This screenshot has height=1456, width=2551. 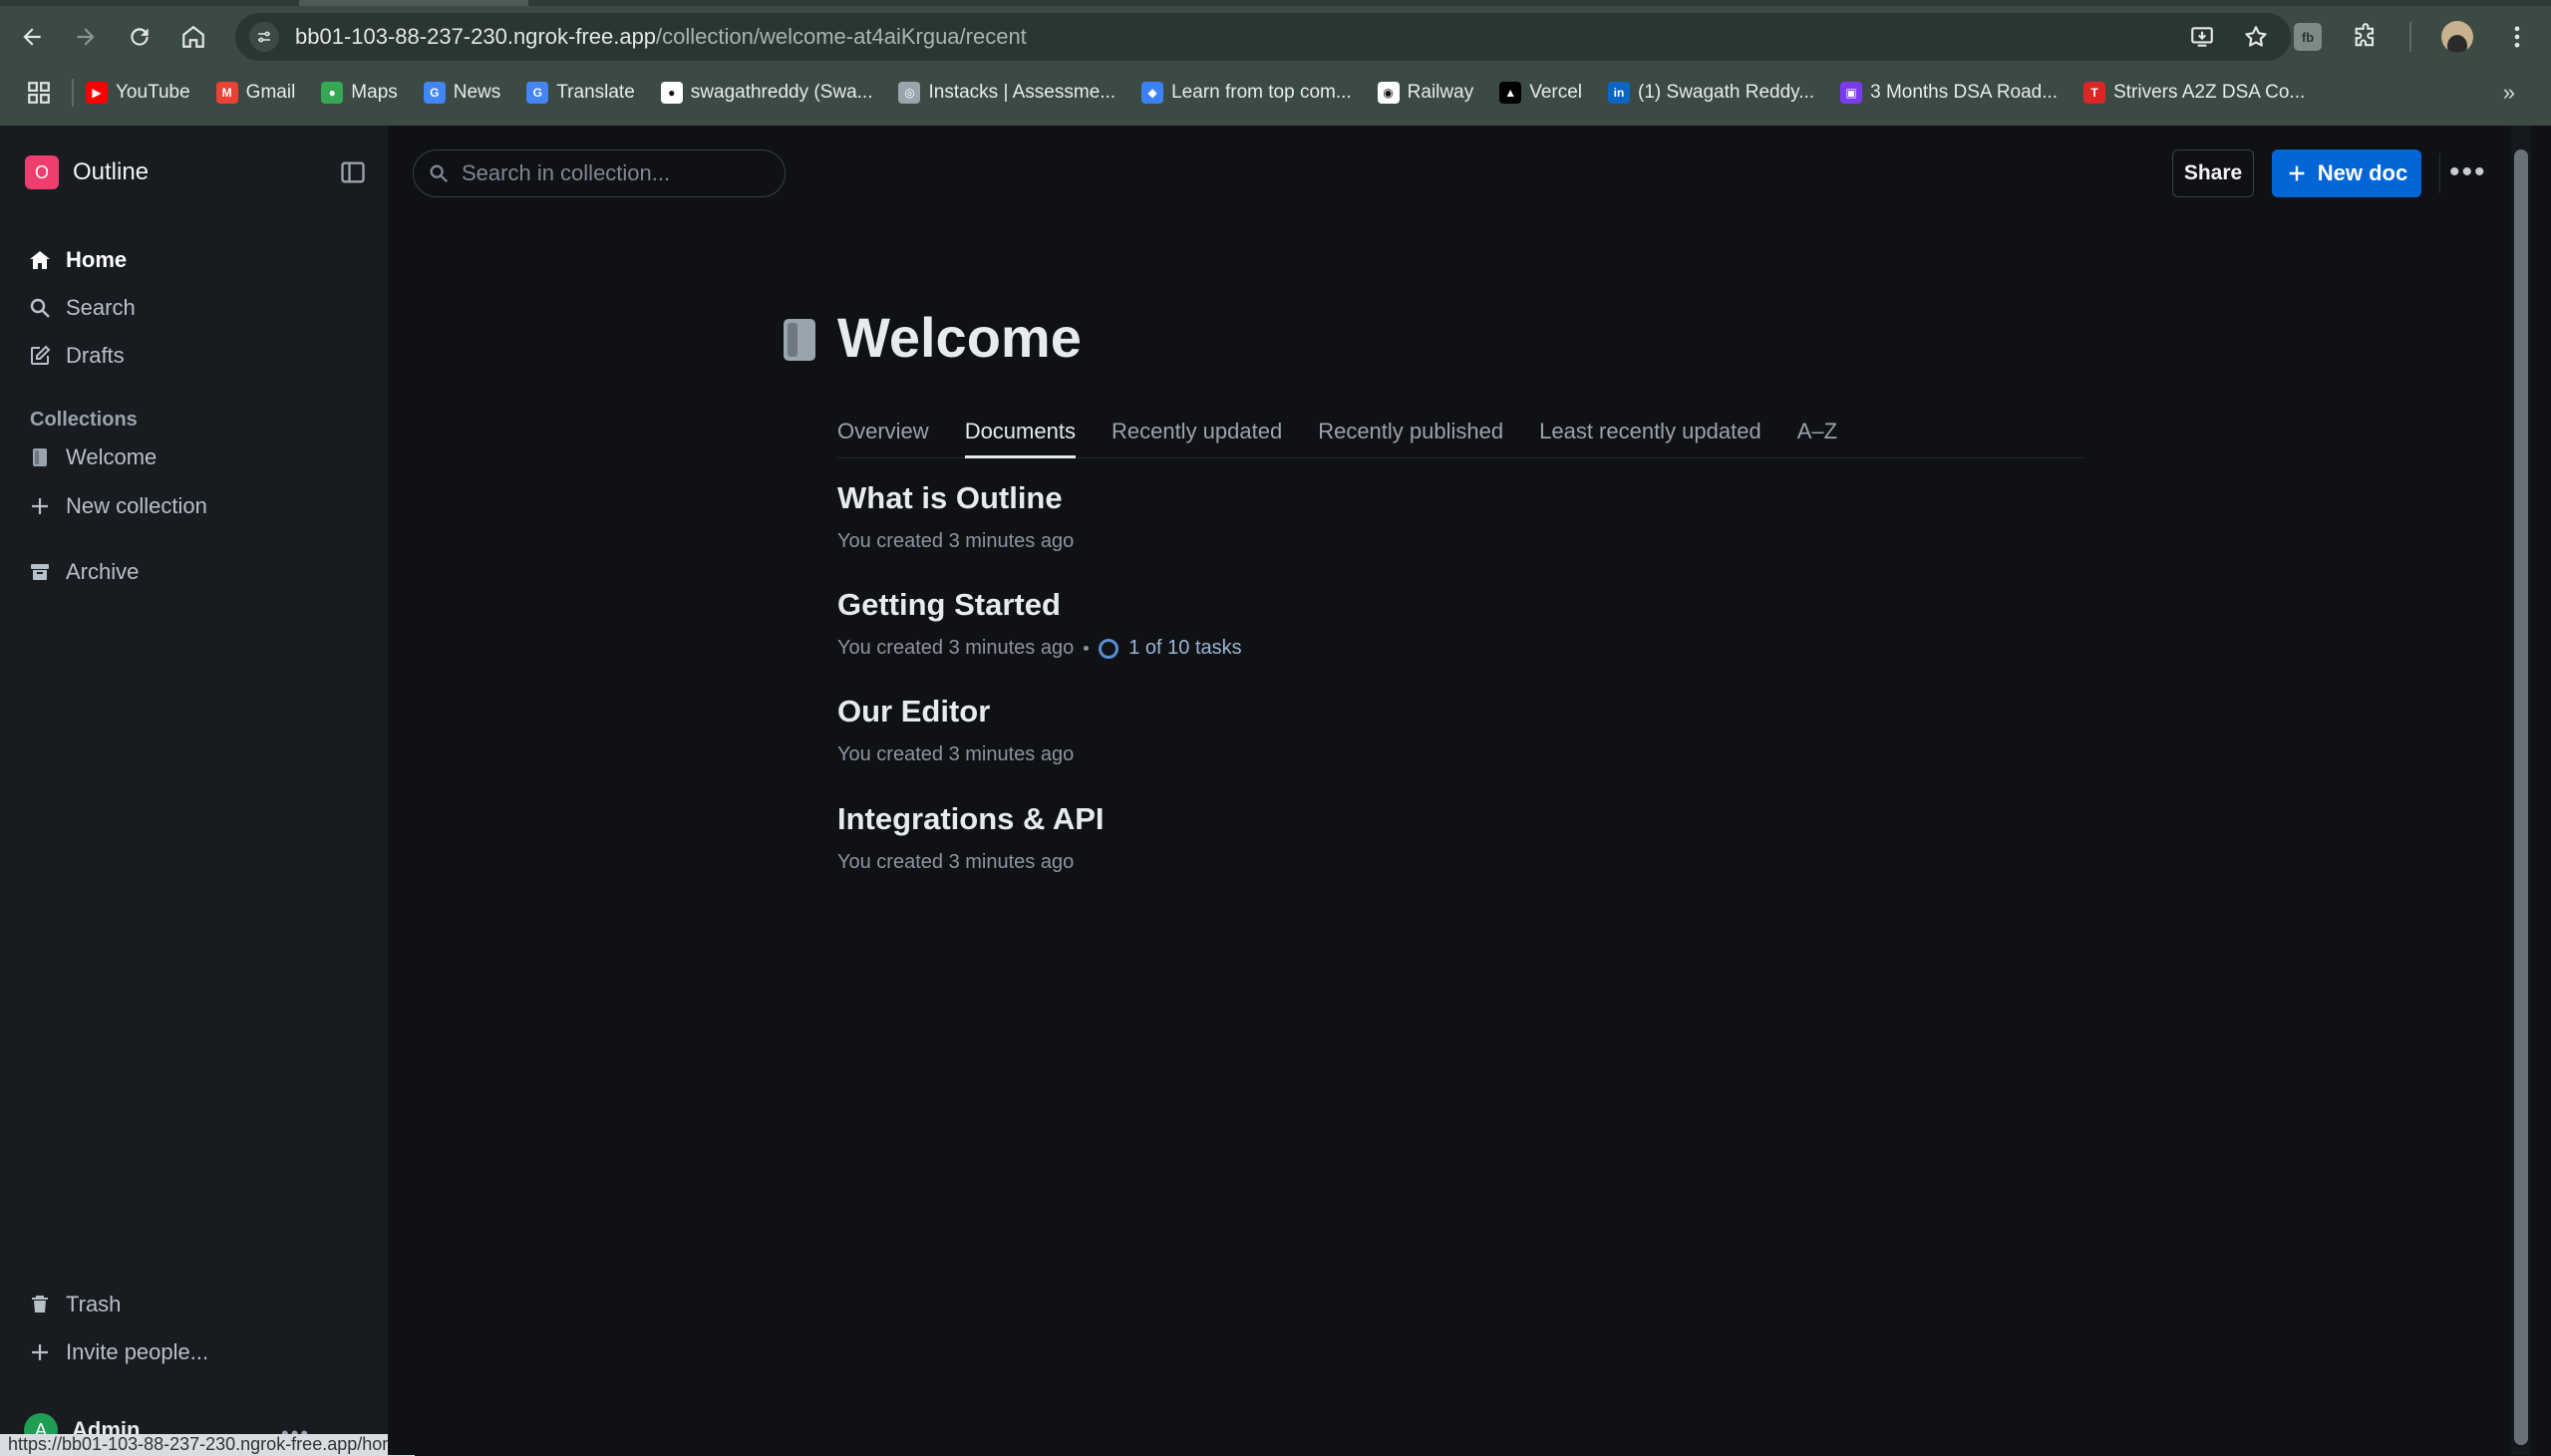 I want to click on team-logo: O, so click(x=42, y=172).